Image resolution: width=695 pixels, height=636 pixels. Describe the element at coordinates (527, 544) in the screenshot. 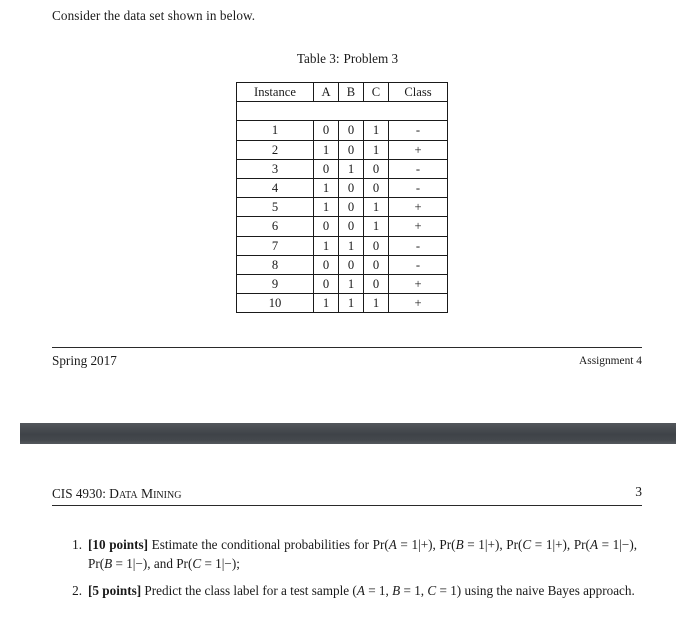

I see `problem-var-c1: C` at that location.